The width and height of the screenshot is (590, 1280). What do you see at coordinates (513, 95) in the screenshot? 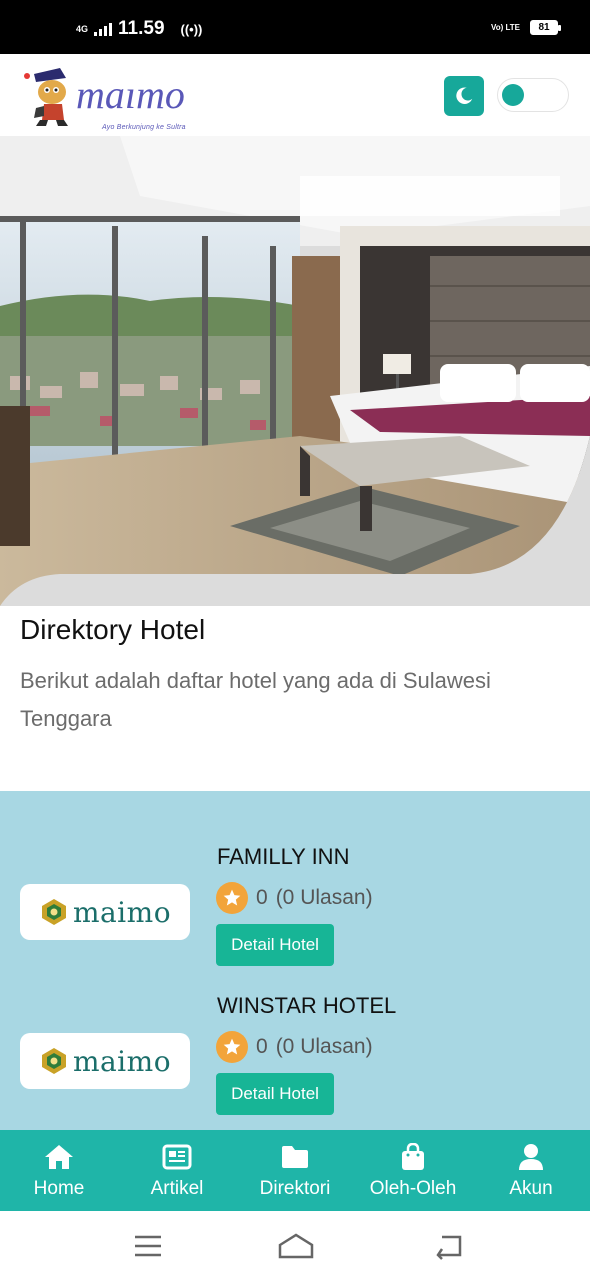
I see `toggle-knob` at bounding box center [513, 95].